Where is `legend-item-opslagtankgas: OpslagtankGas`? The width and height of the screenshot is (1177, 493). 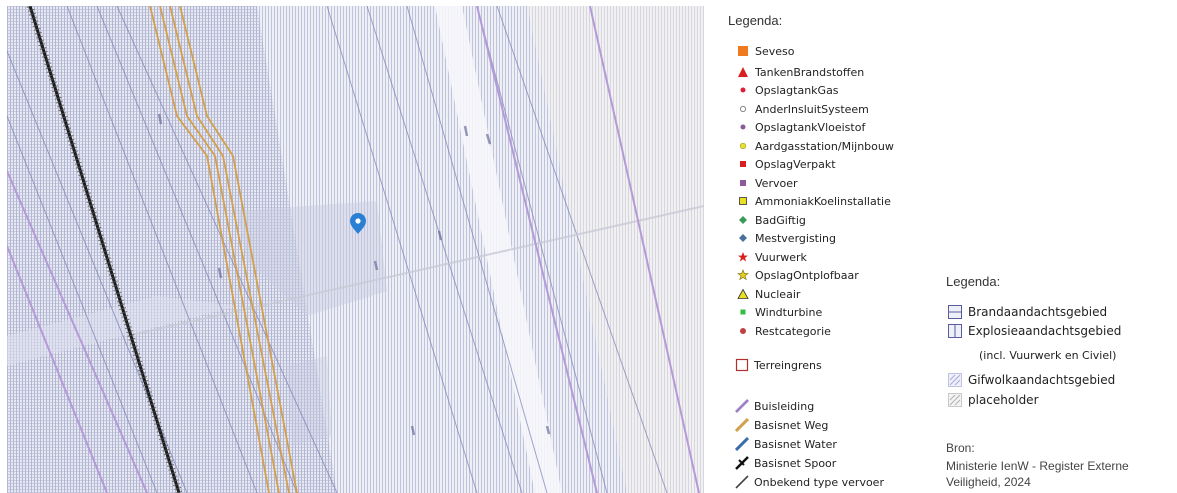
legend-item-opslagtankgas: OpslagtankGas is located at coordinates (787, 90).